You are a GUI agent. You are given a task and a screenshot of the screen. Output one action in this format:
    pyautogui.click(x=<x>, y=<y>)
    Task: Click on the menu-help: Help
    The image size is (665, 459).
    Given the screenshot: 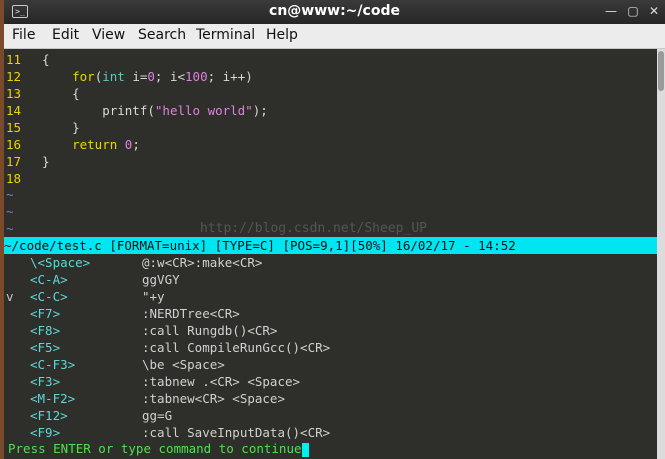 What is the action you would take?
    pyautogui.click(x=282, y=35)
    